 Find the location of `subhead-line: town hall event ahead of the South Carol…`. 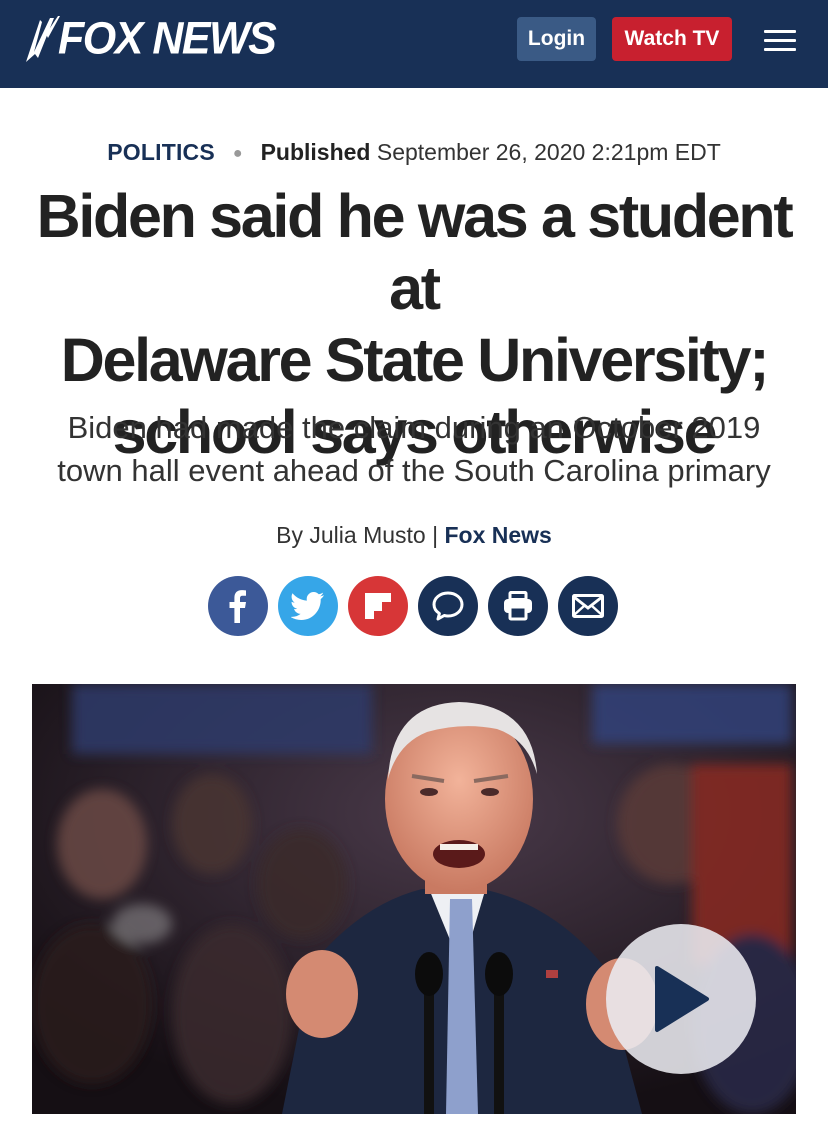

subhead-line: town hall event ahead of the South Carol… is located at coordinates (414, 470).